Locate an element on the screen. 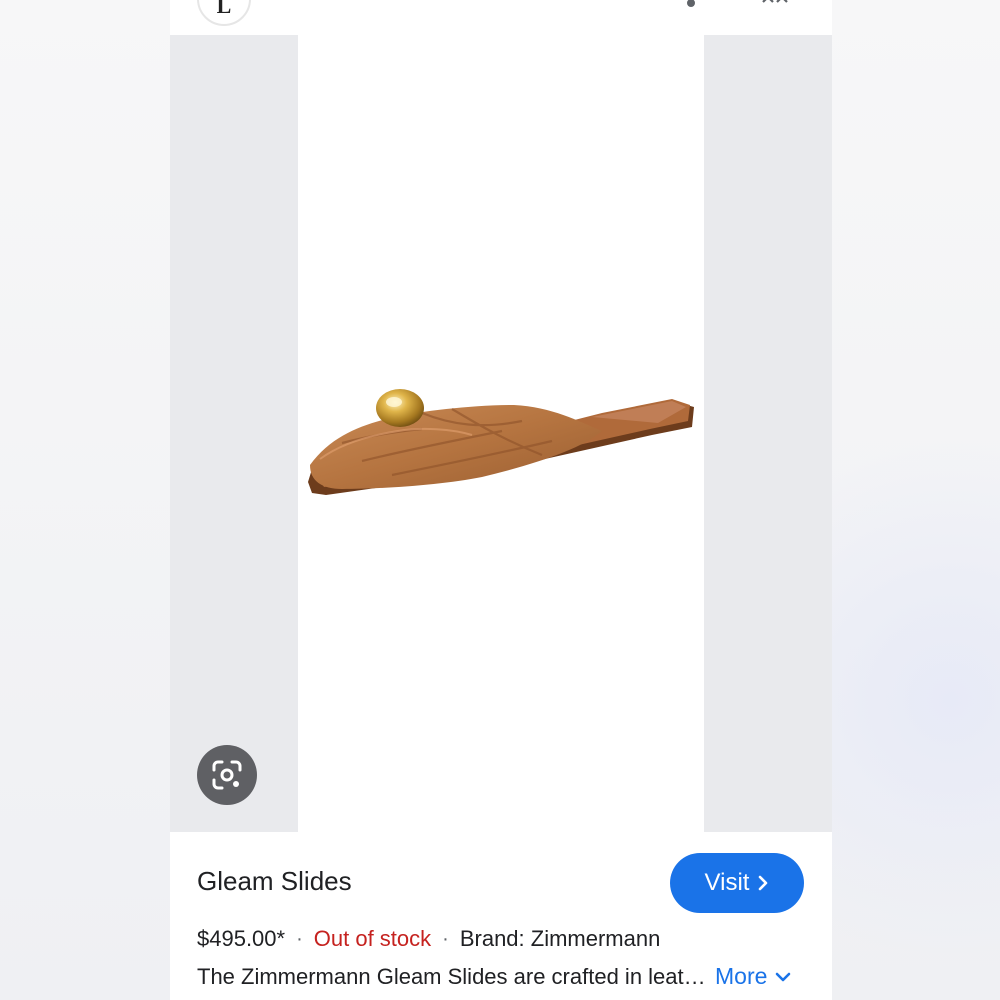  stock-status: Out of stock is located at coordinates (372, 938).